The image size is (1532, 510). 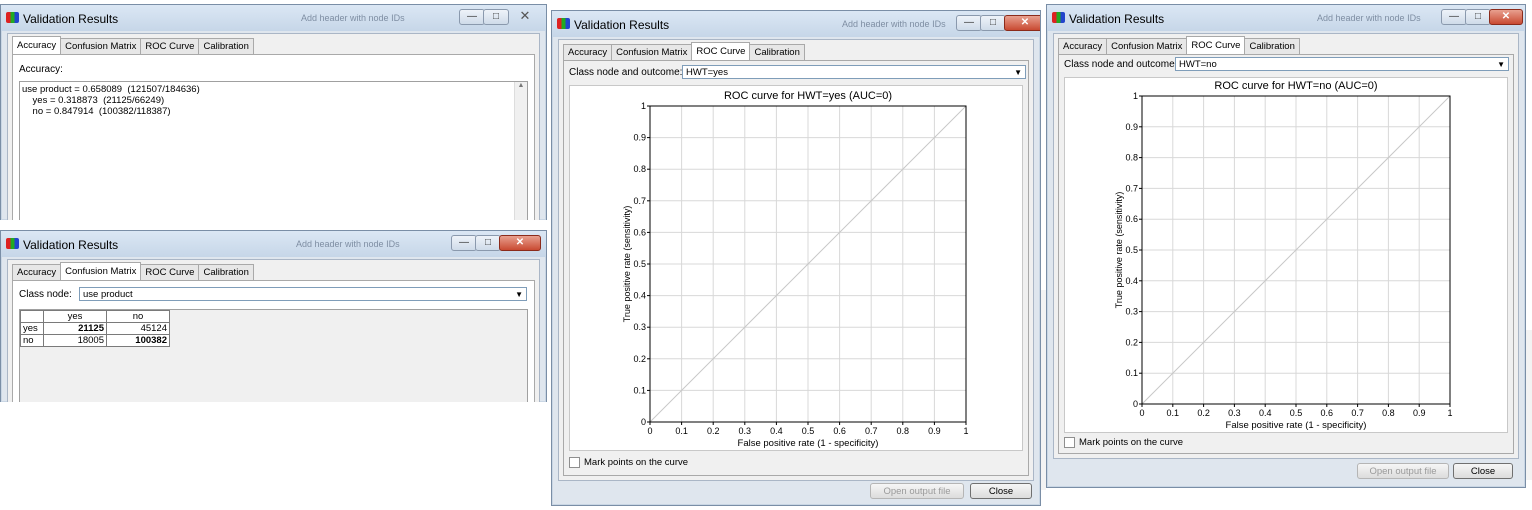 What do you see at coordinates (776, 431) in the screenshot?
I see `x-tick-label: 0.4` at bounding box center [776, 431].